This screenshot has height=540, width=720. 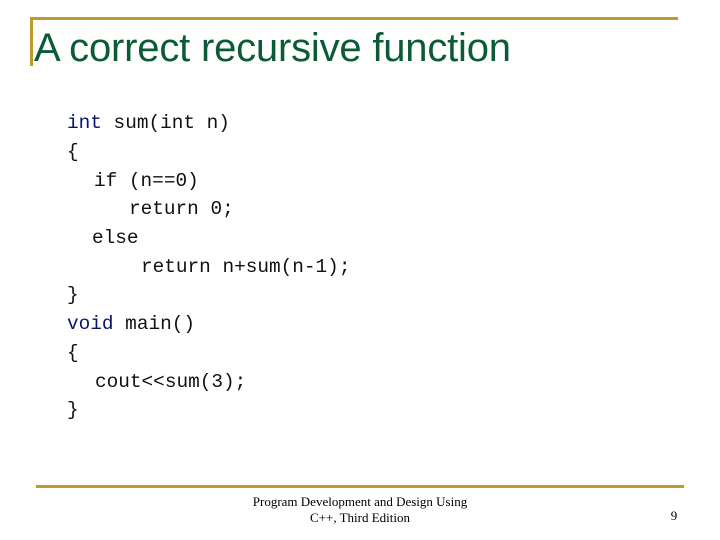 What do you see at coordinates (154, 324) in the screenshot?
I see `code-text: main()` at bounding box center [154, 324].